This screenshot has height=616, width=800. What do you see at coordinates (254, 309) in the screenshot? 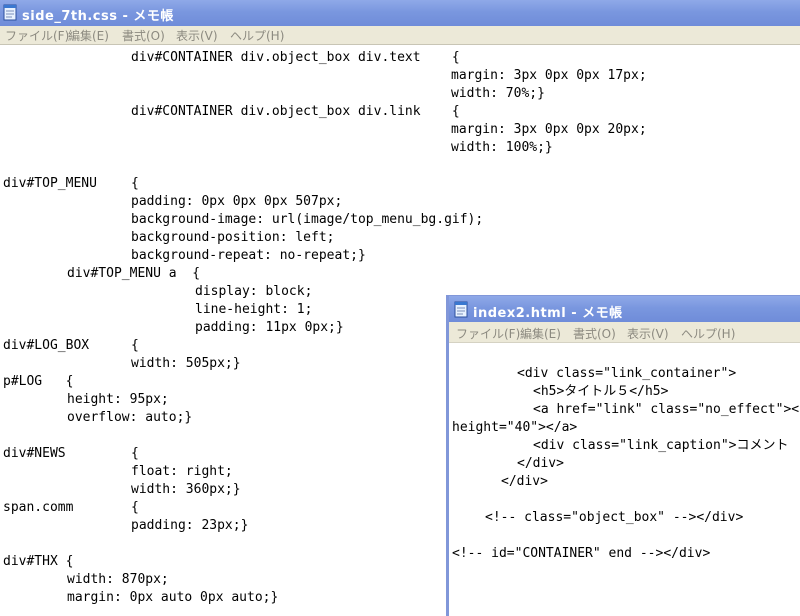
I see `code-line: line-height: 1;` at bounding box center [254, 309].